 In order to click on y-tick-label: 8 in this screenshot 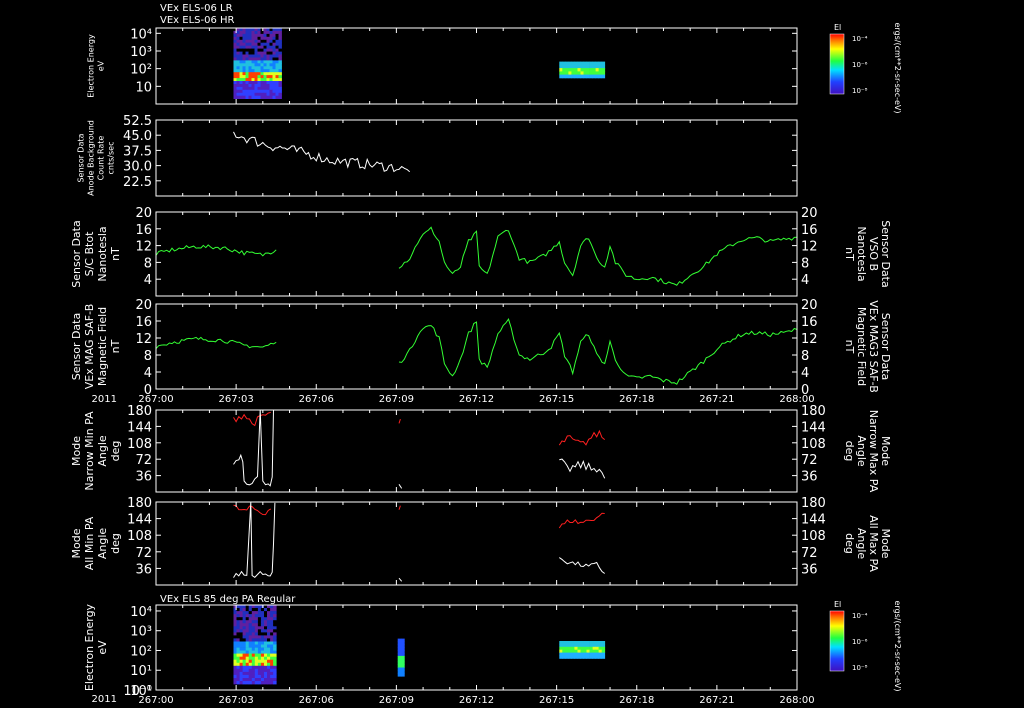, I will do `click(148, 263)`.